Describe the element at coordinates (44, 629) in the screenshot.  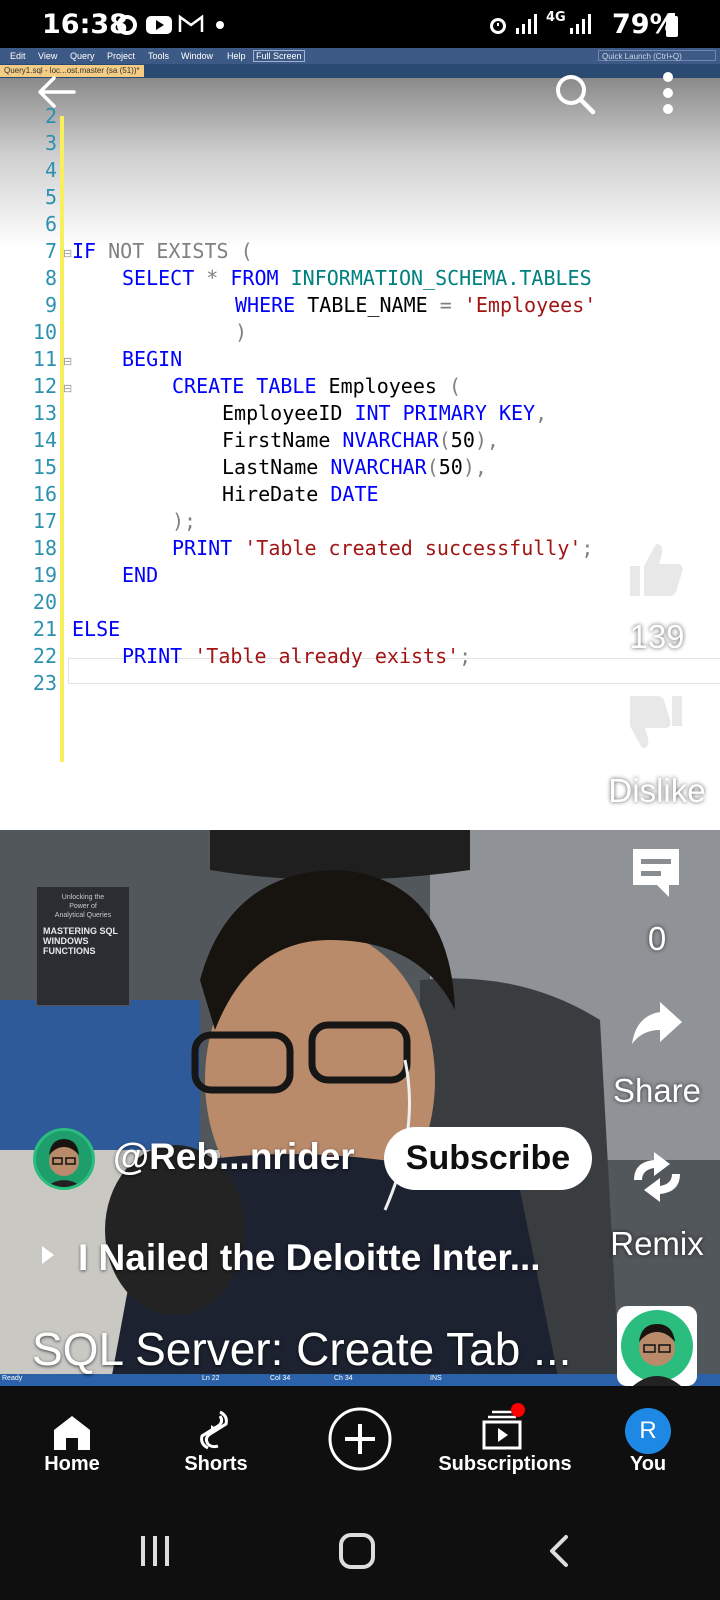
I see `line-number: 21` at that location.